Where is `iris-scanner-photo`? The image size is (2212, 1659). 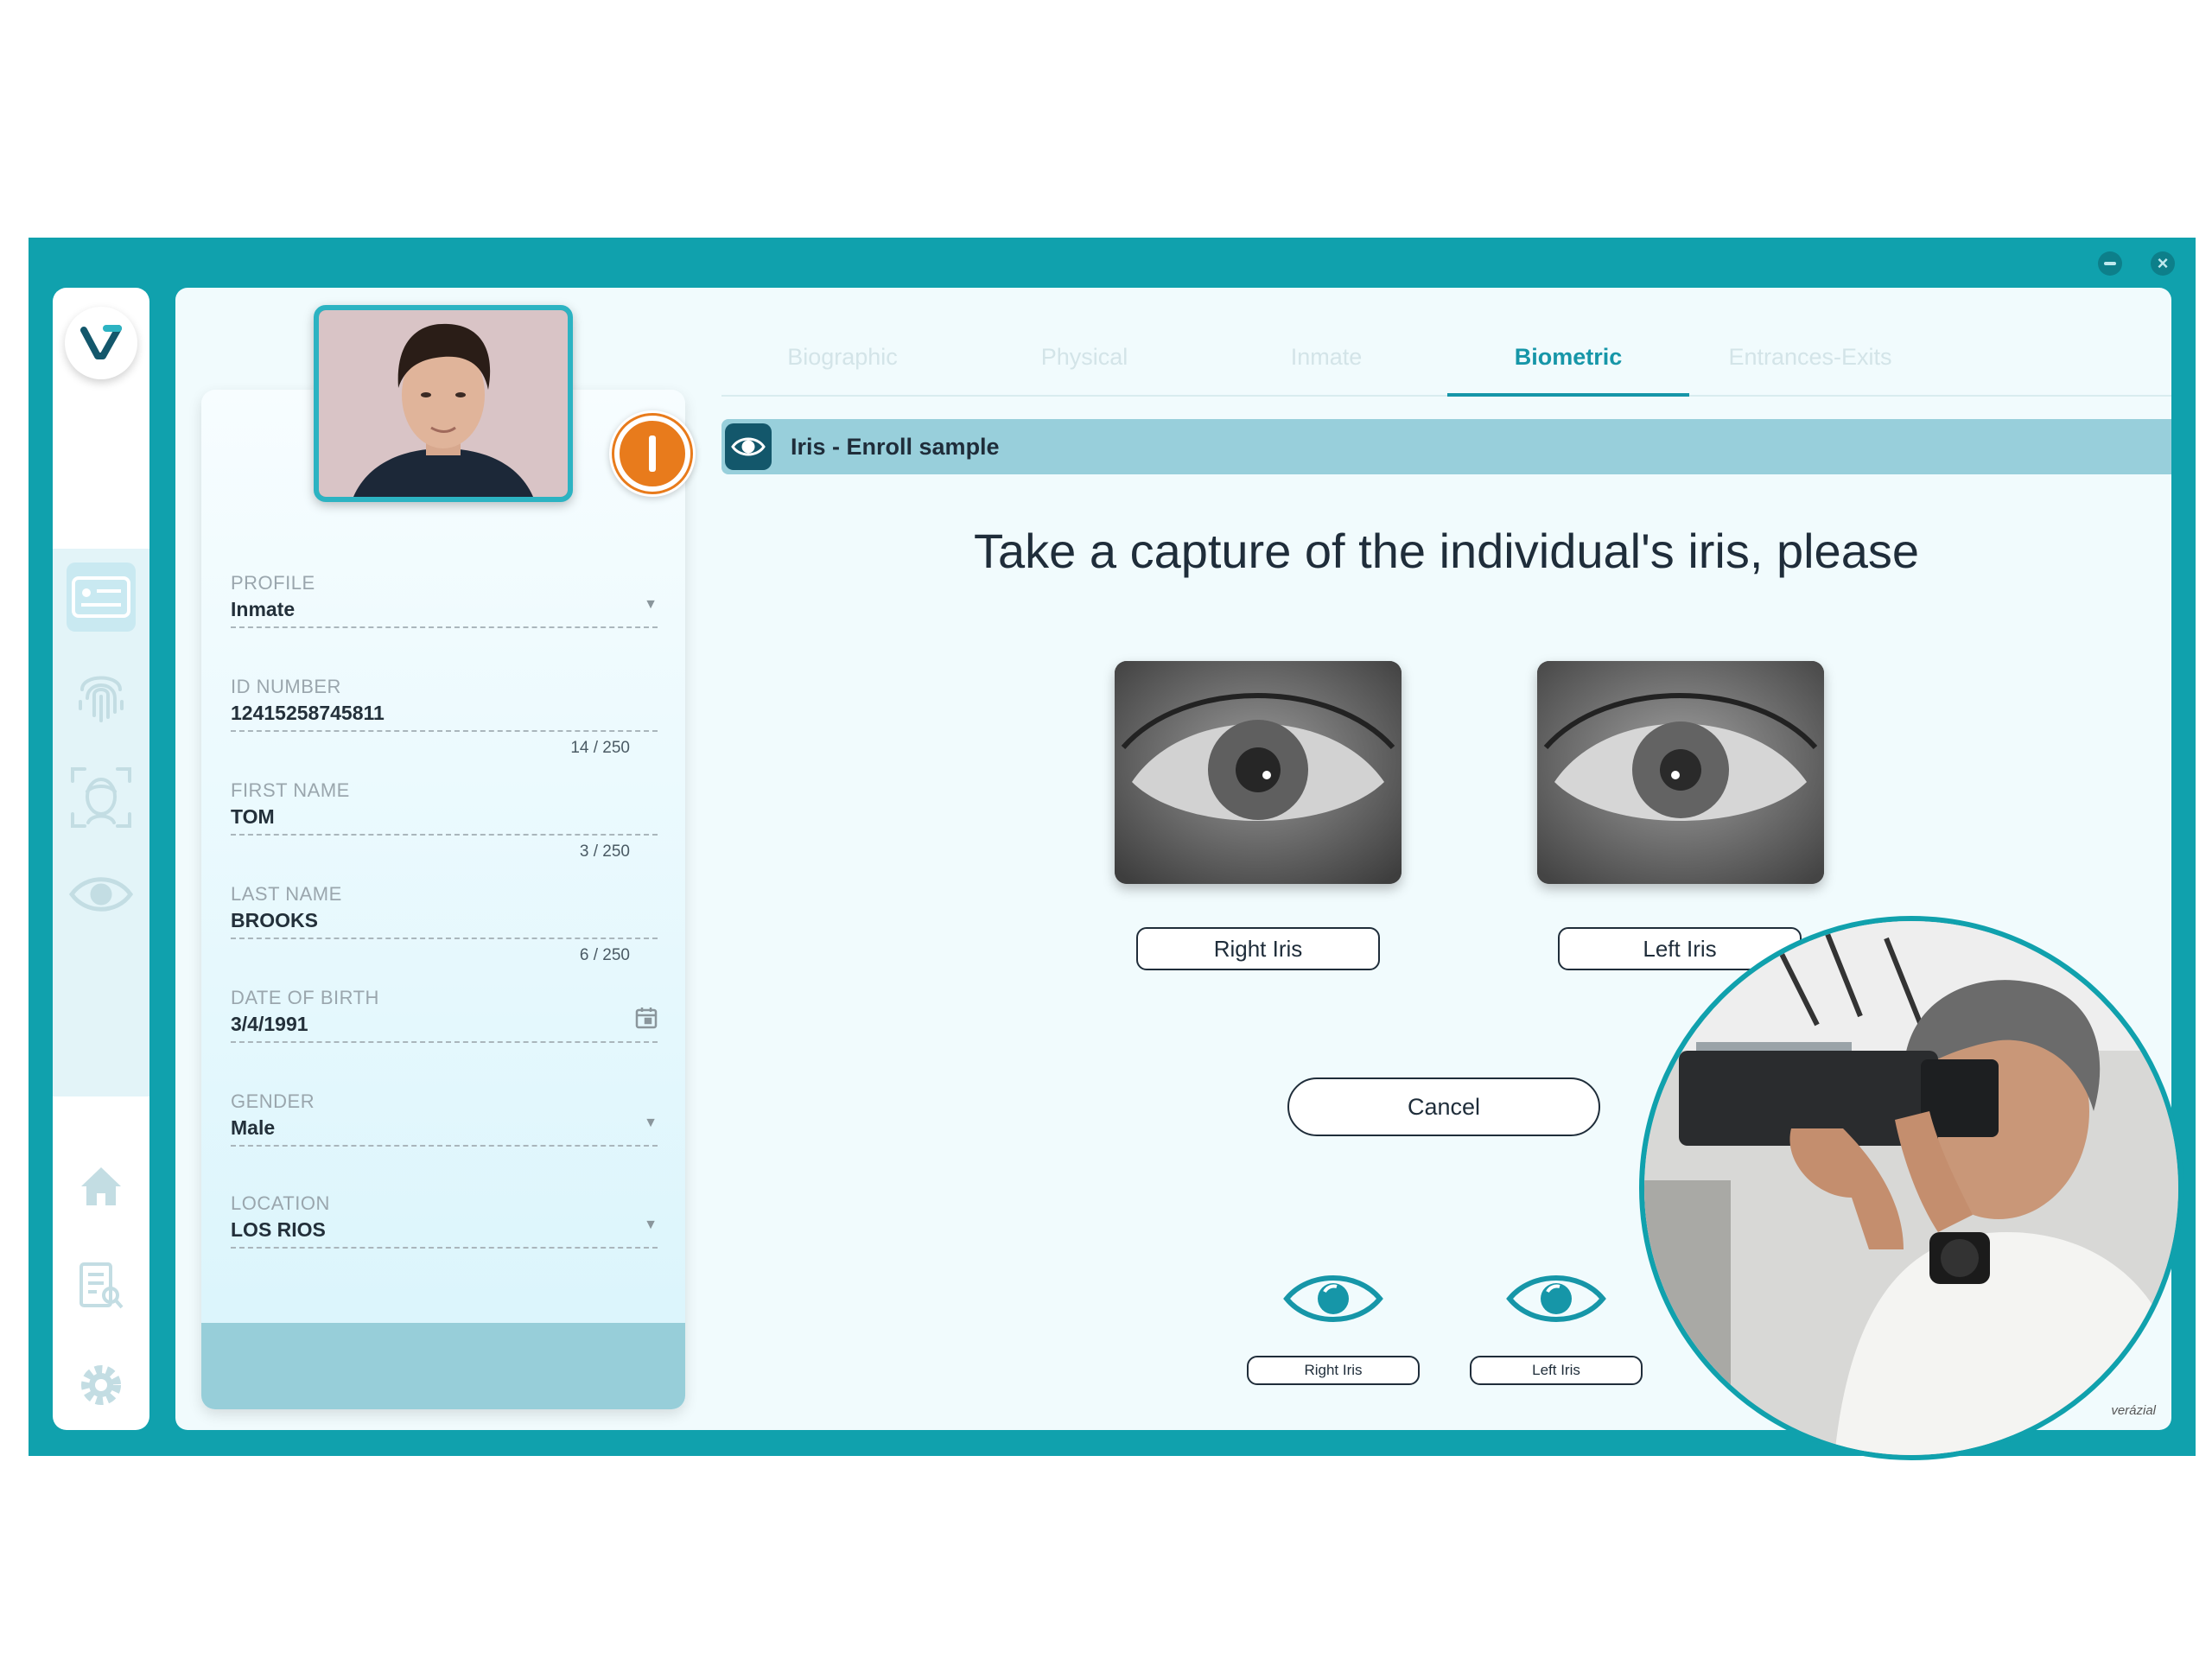 iris-scanner-photo is located at coordinates (1911, 1188).